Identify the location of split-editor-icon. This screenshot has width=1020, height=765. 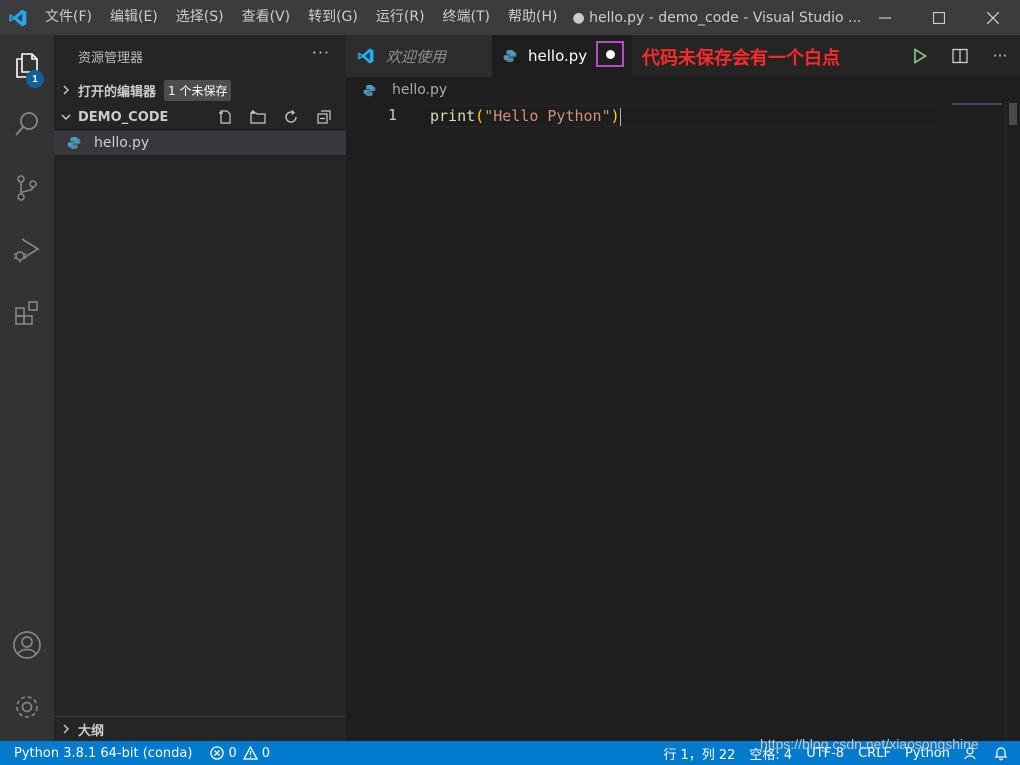
(960, 56).